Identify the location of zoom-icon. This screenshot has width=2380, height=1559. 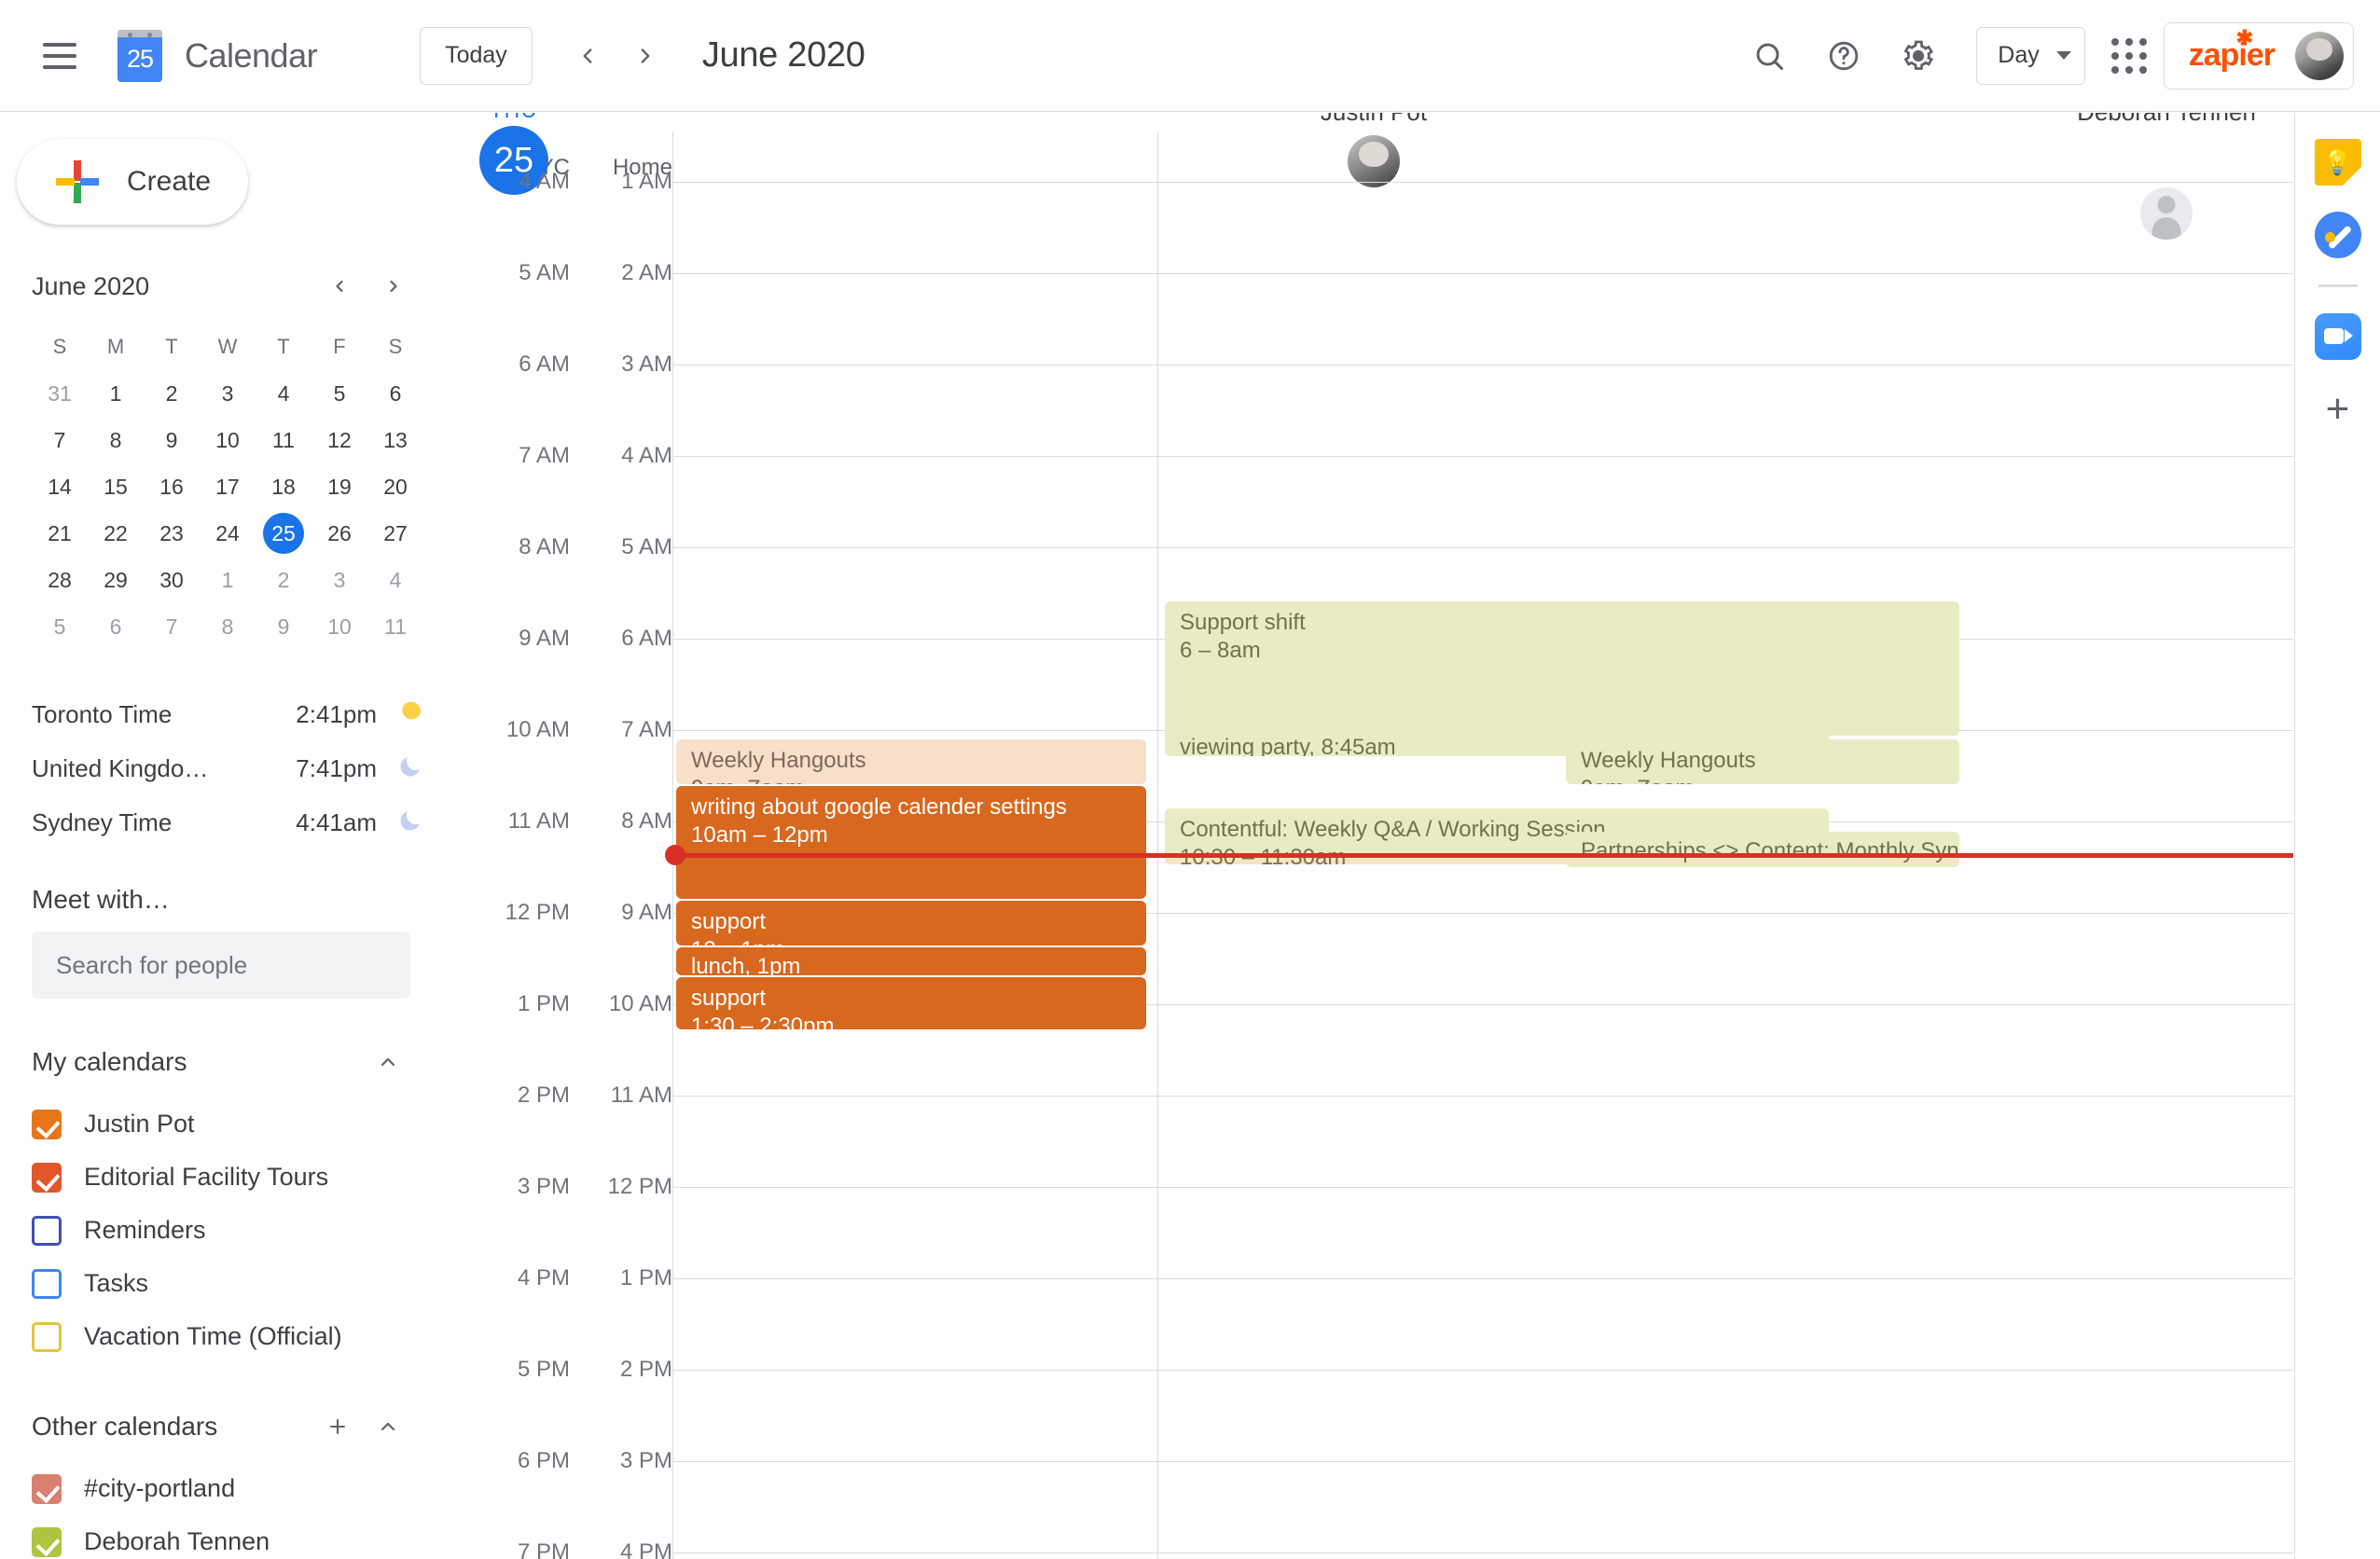
(2337, 336).